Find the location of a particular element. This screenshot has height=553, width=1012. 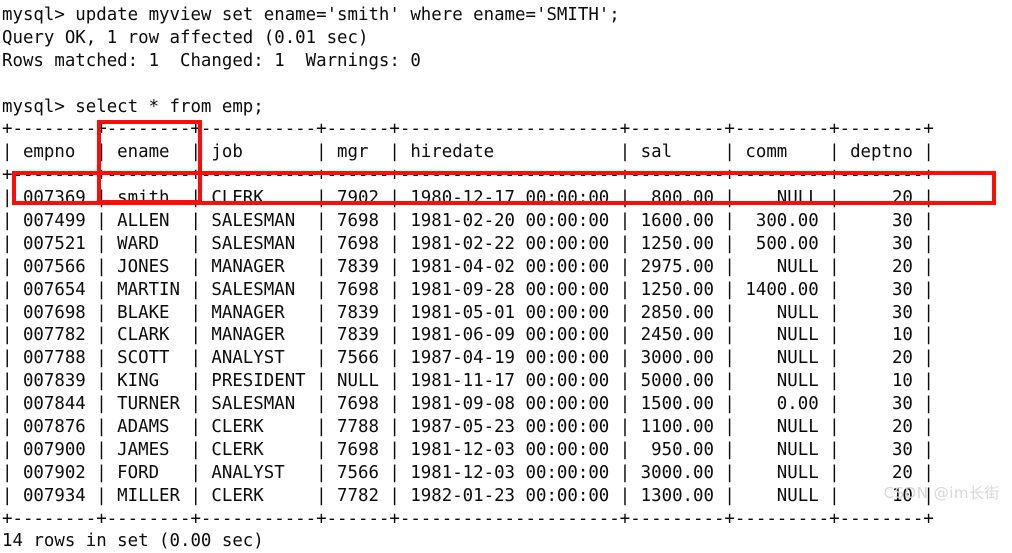

terminal-line-query-ok: Query OK, 1 row affected (0.01 sec) is located at coordinates (185, 37).